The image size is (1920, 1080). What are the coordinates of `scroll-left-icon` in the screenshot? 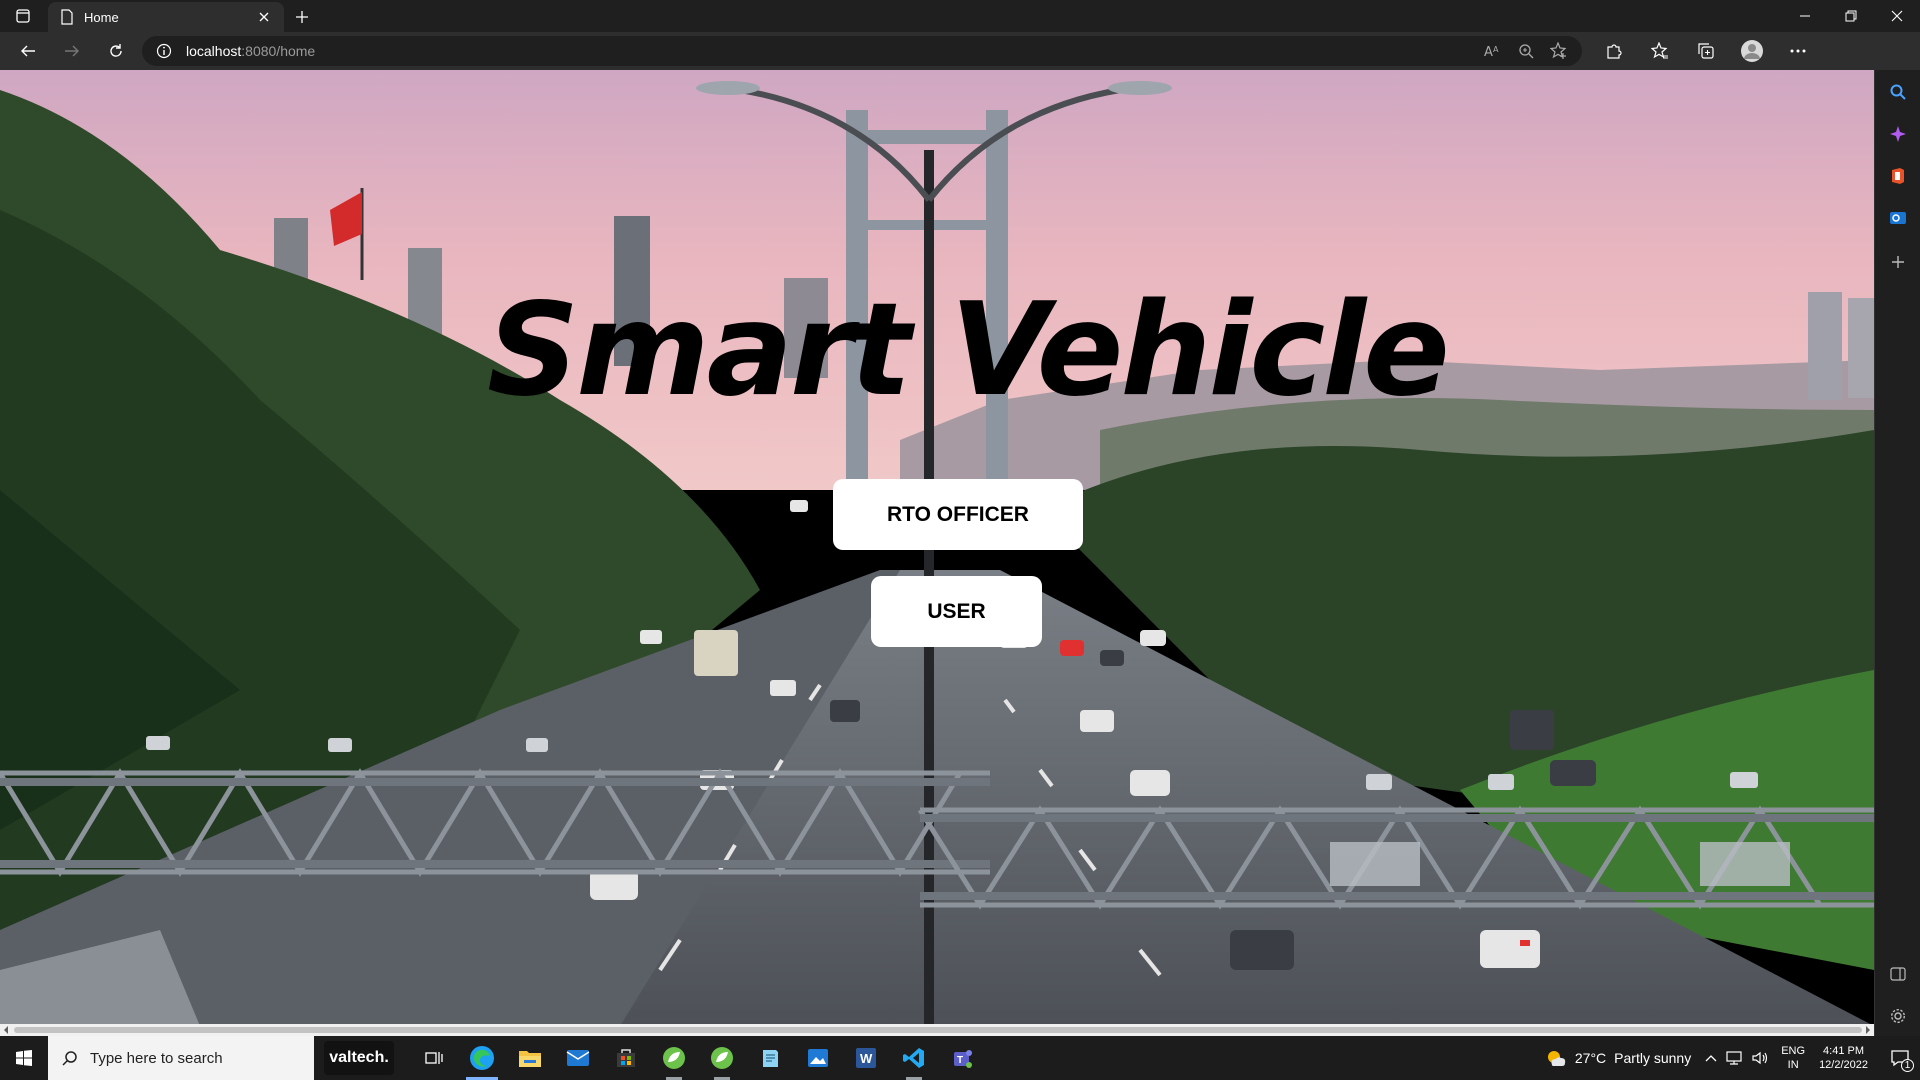 It's located at (6, 1030).